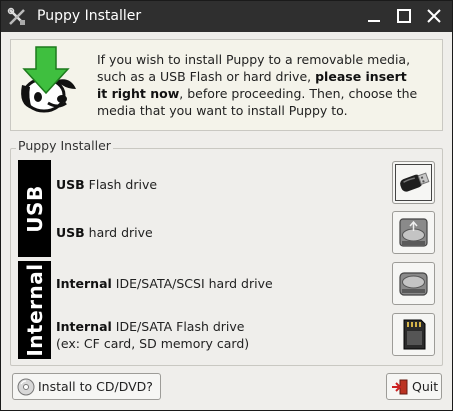  What do you see at coordinates (107, 184) in the screenshot?
I see `usb-flash-drive-label: USB Flash drive` at bounding box center [107, 184].